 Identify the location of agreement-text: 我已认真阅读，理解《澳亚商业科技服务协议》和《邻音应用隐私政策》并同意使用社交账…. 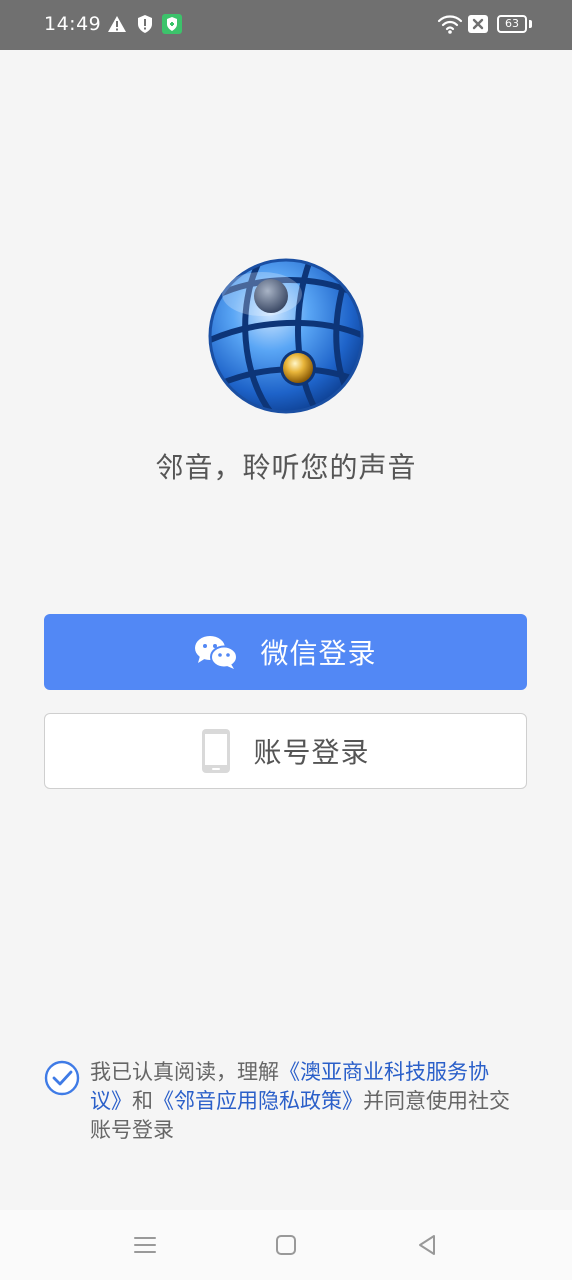
(305, 1101).